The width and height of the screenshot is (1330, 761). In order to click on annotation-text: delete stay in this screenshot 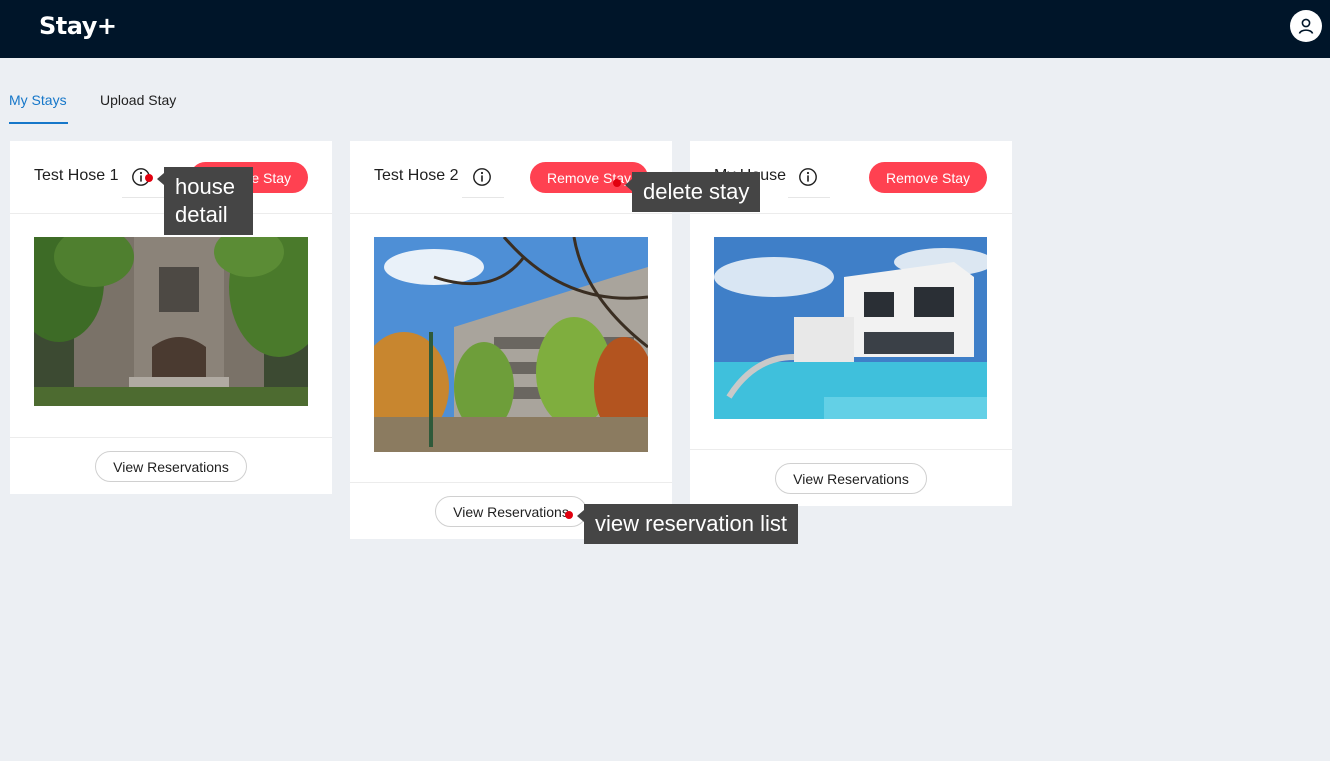, I will do `click(696, 191)`.